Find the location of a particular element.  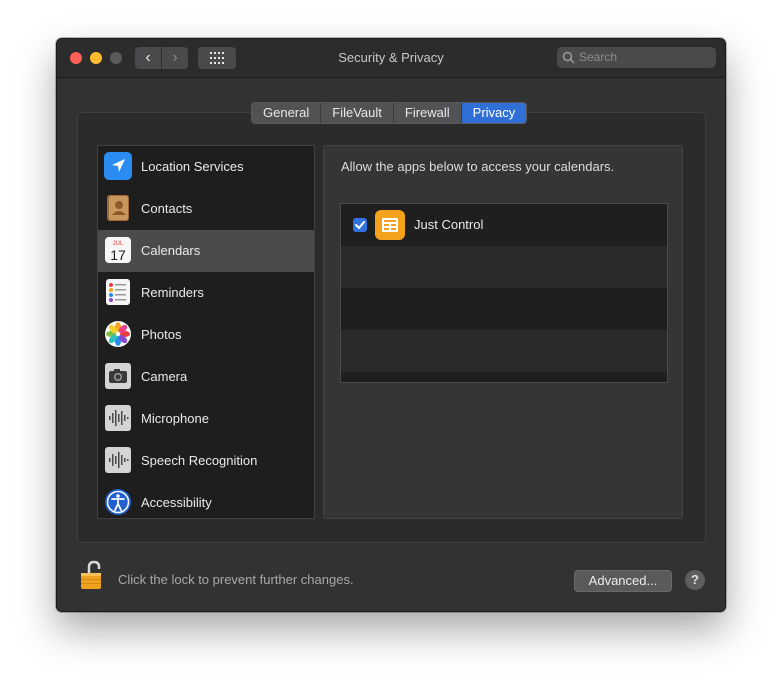

sidebar-item-accessibility: Accessibility is located at coordinates (206, 503).